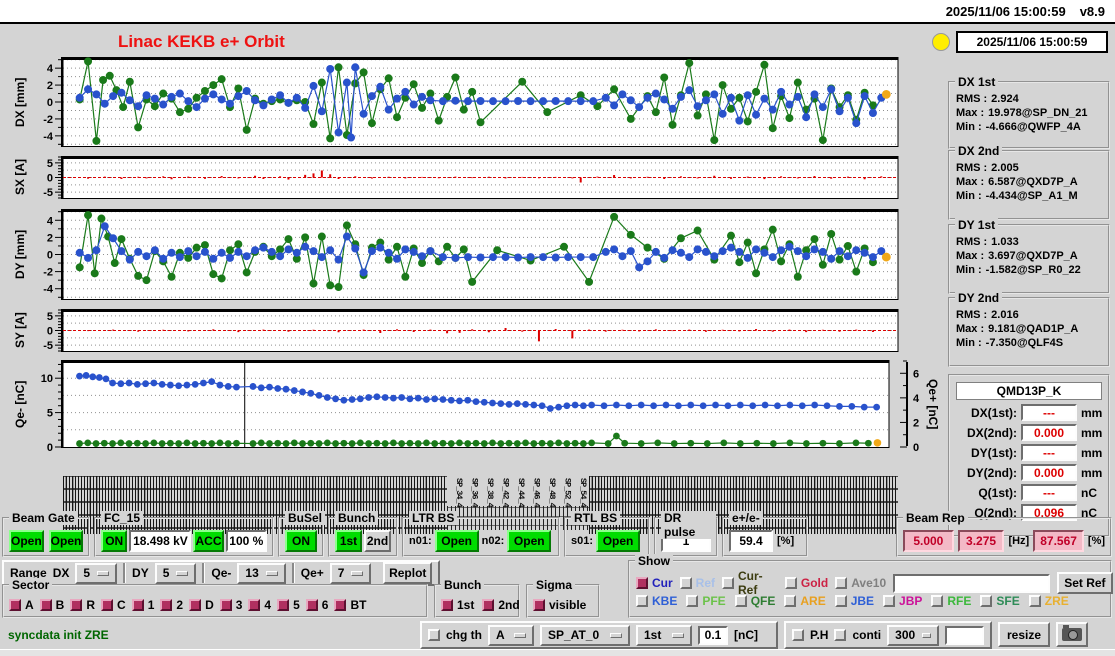 The width and height of the screenshot is (1115, 656). What do you see at coordinates (664, 635) in the screenshot?
I see `bunch-dropdown: 1st` at bounding box center [664, 635].